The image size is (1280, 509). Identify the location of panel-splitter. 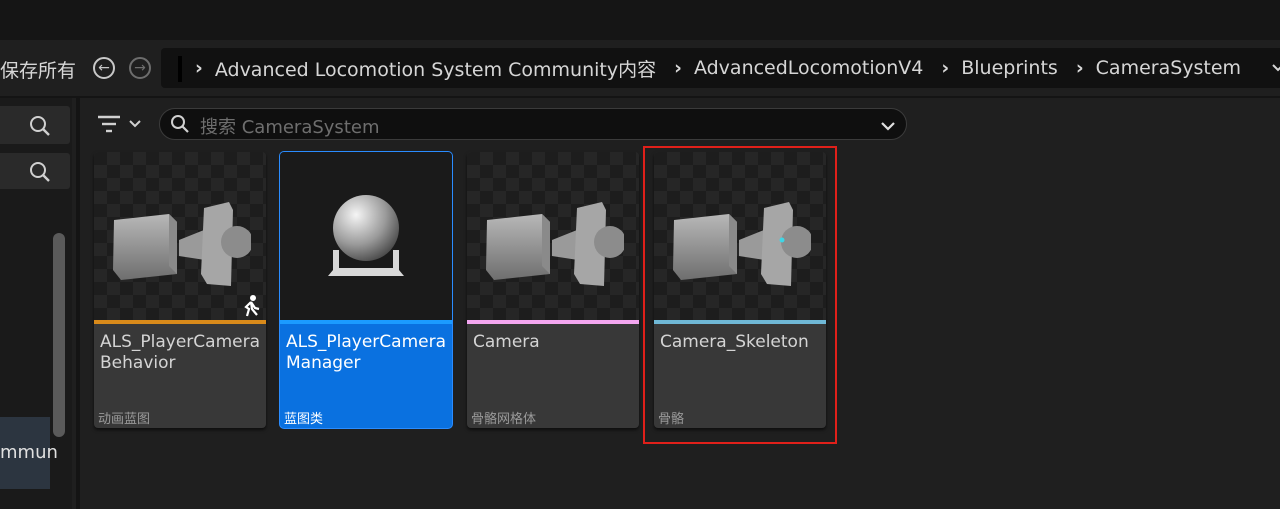
(78, 303).